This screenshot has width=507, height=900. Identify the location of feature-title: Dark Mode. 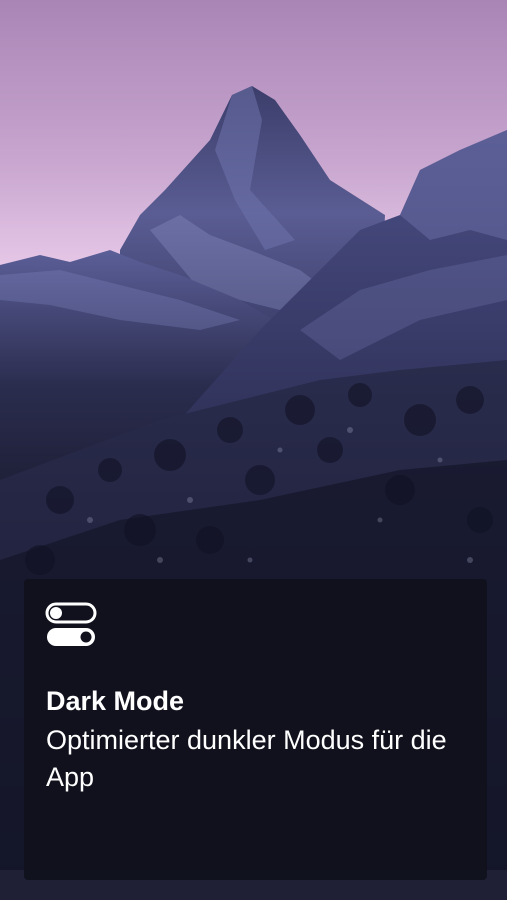
(115, 701).